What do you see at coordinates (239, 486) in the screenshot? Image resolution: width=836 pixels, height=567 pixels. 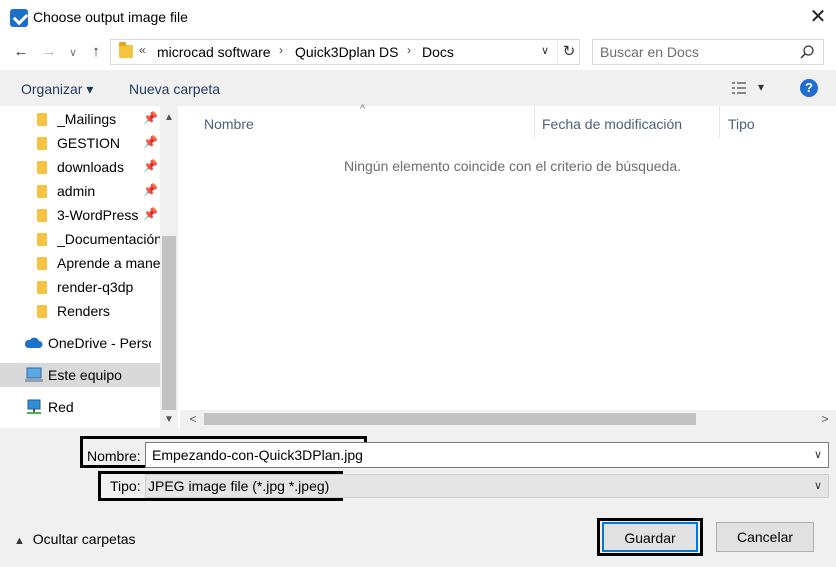 I see `file-type-value: JPEG image file (*.jpg *.jpeg)` at bounding box center [239, 486].